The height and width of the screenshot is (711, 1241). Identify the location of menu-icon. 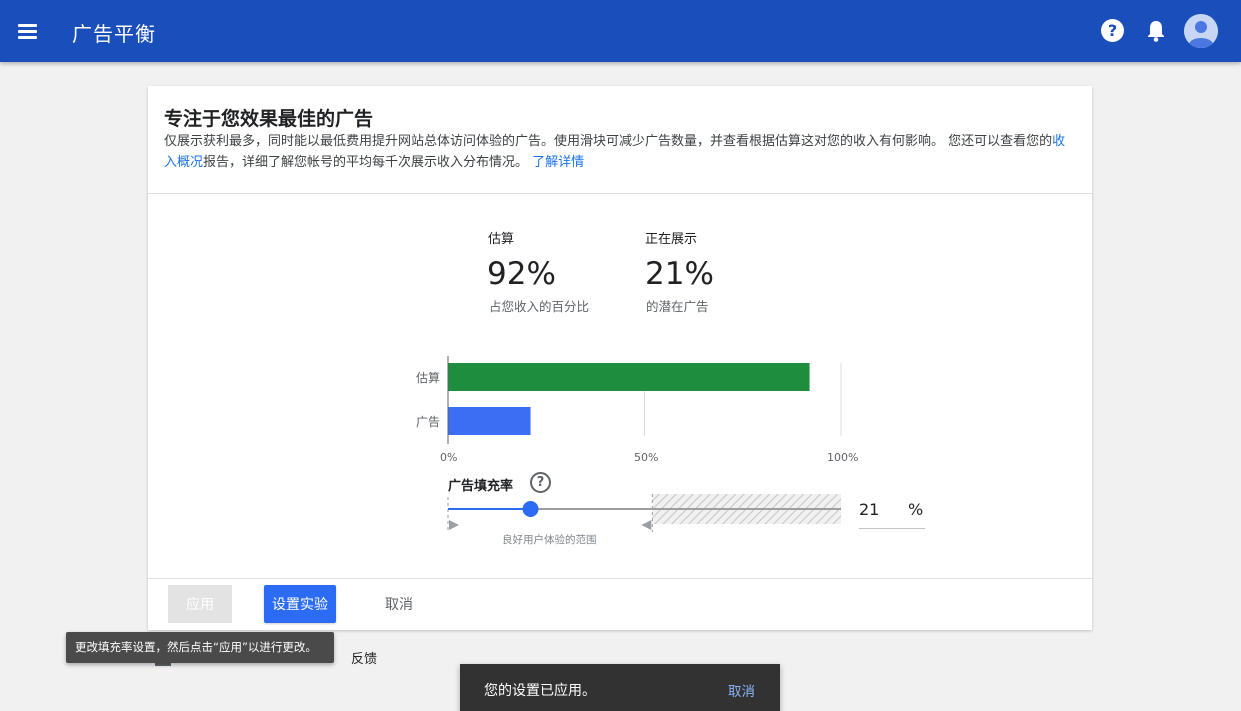
(28, 31).